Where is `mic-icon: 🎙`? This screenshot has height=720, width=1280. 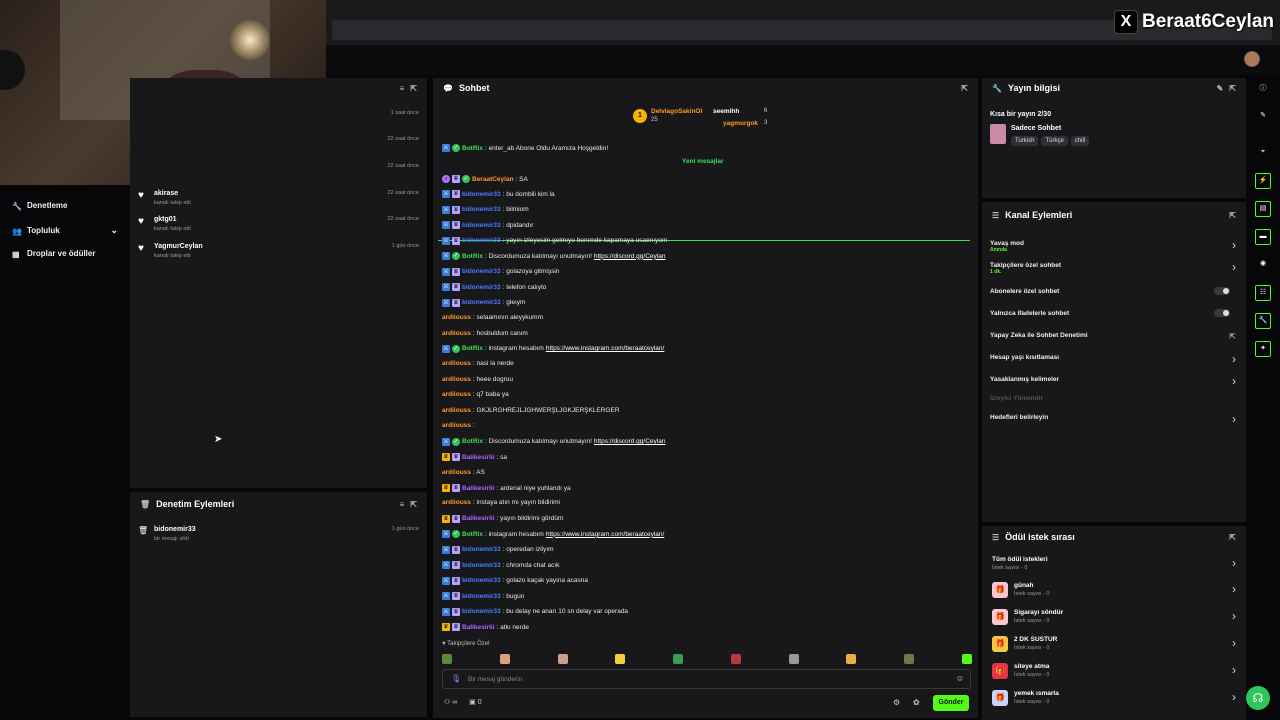 mic-icon: 🎙 is located at coordinates (456, 678).